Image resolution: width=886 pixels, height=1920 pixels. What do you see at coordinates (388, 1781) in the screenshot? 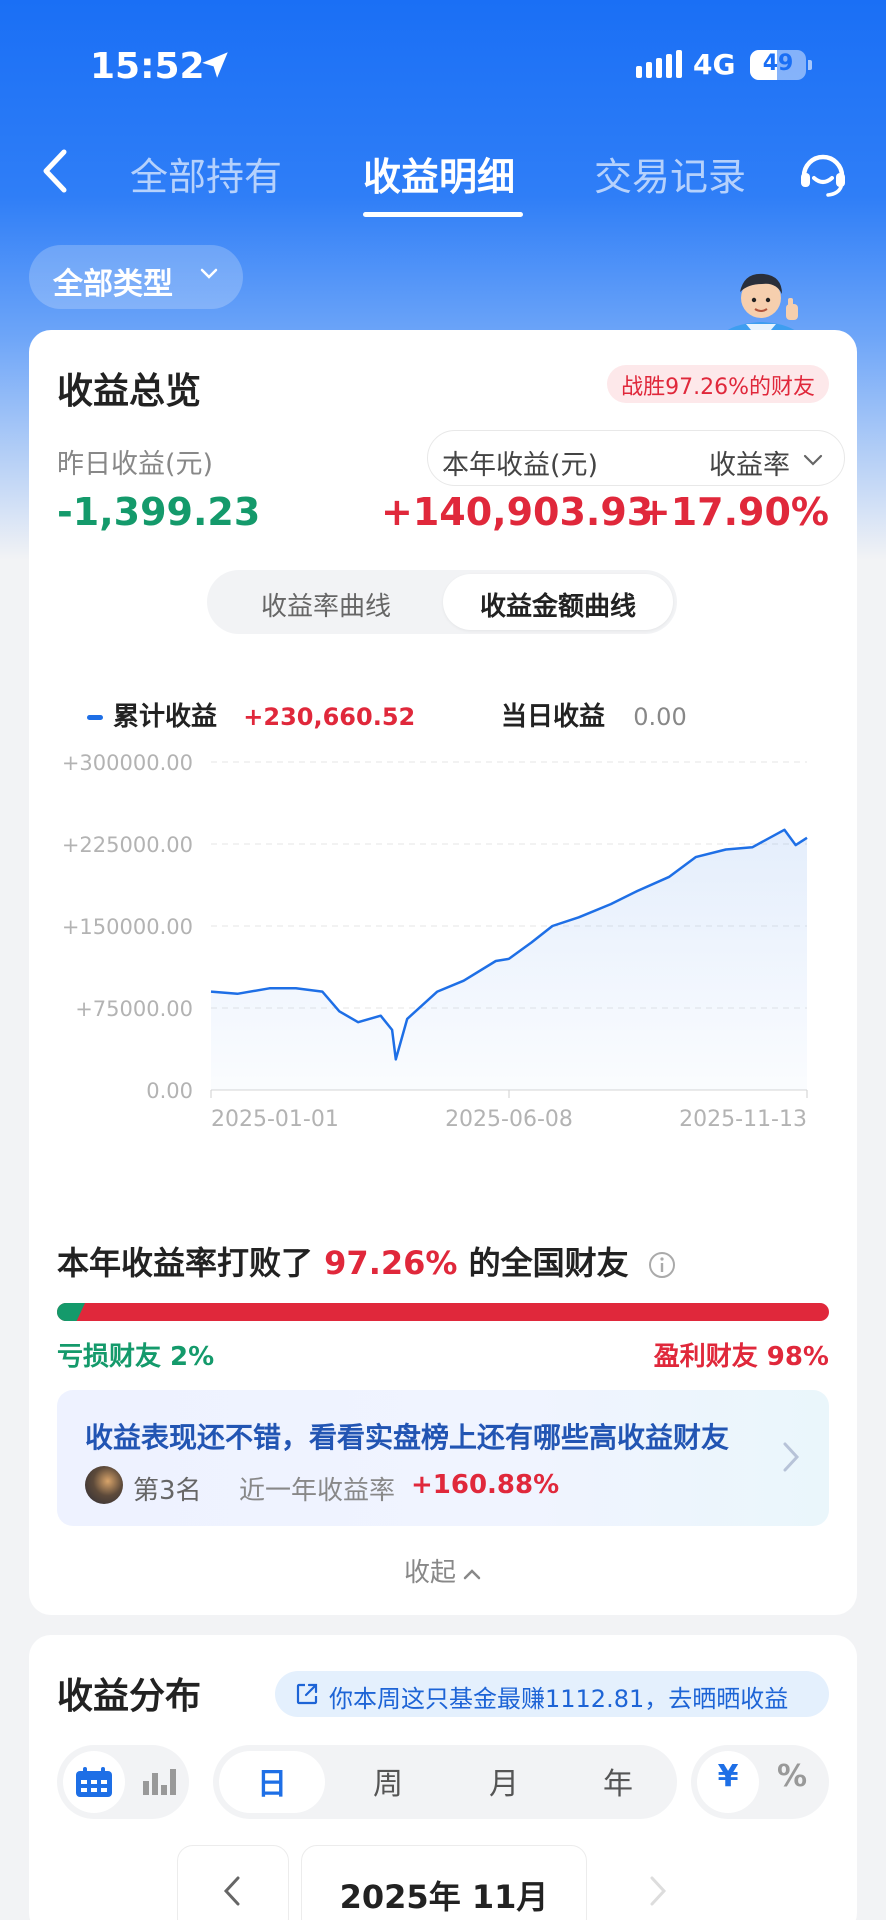
I see `period-week: 周` at bounding box center [388, 1781].